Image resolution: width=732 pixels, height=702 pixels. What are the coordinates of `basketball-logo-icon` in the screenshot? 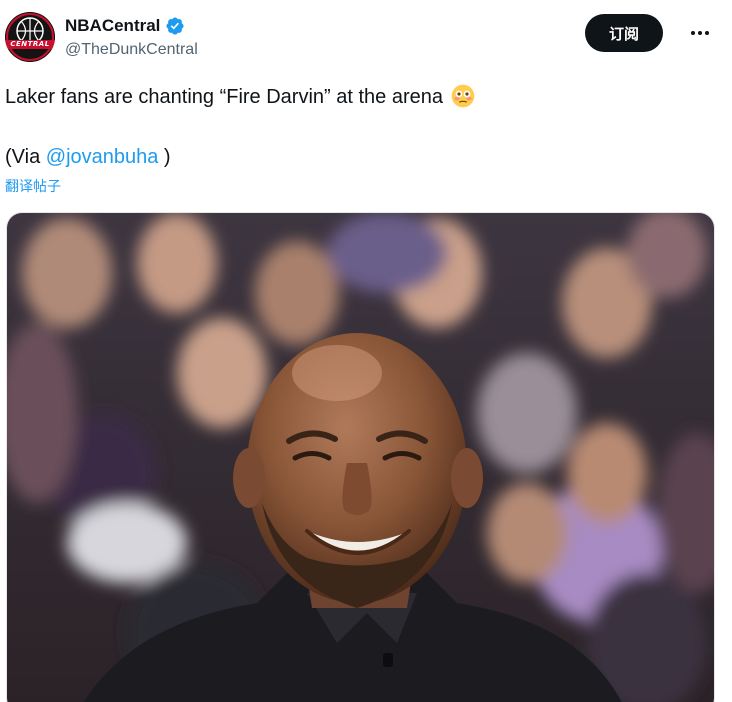 It's located at (30, 37).